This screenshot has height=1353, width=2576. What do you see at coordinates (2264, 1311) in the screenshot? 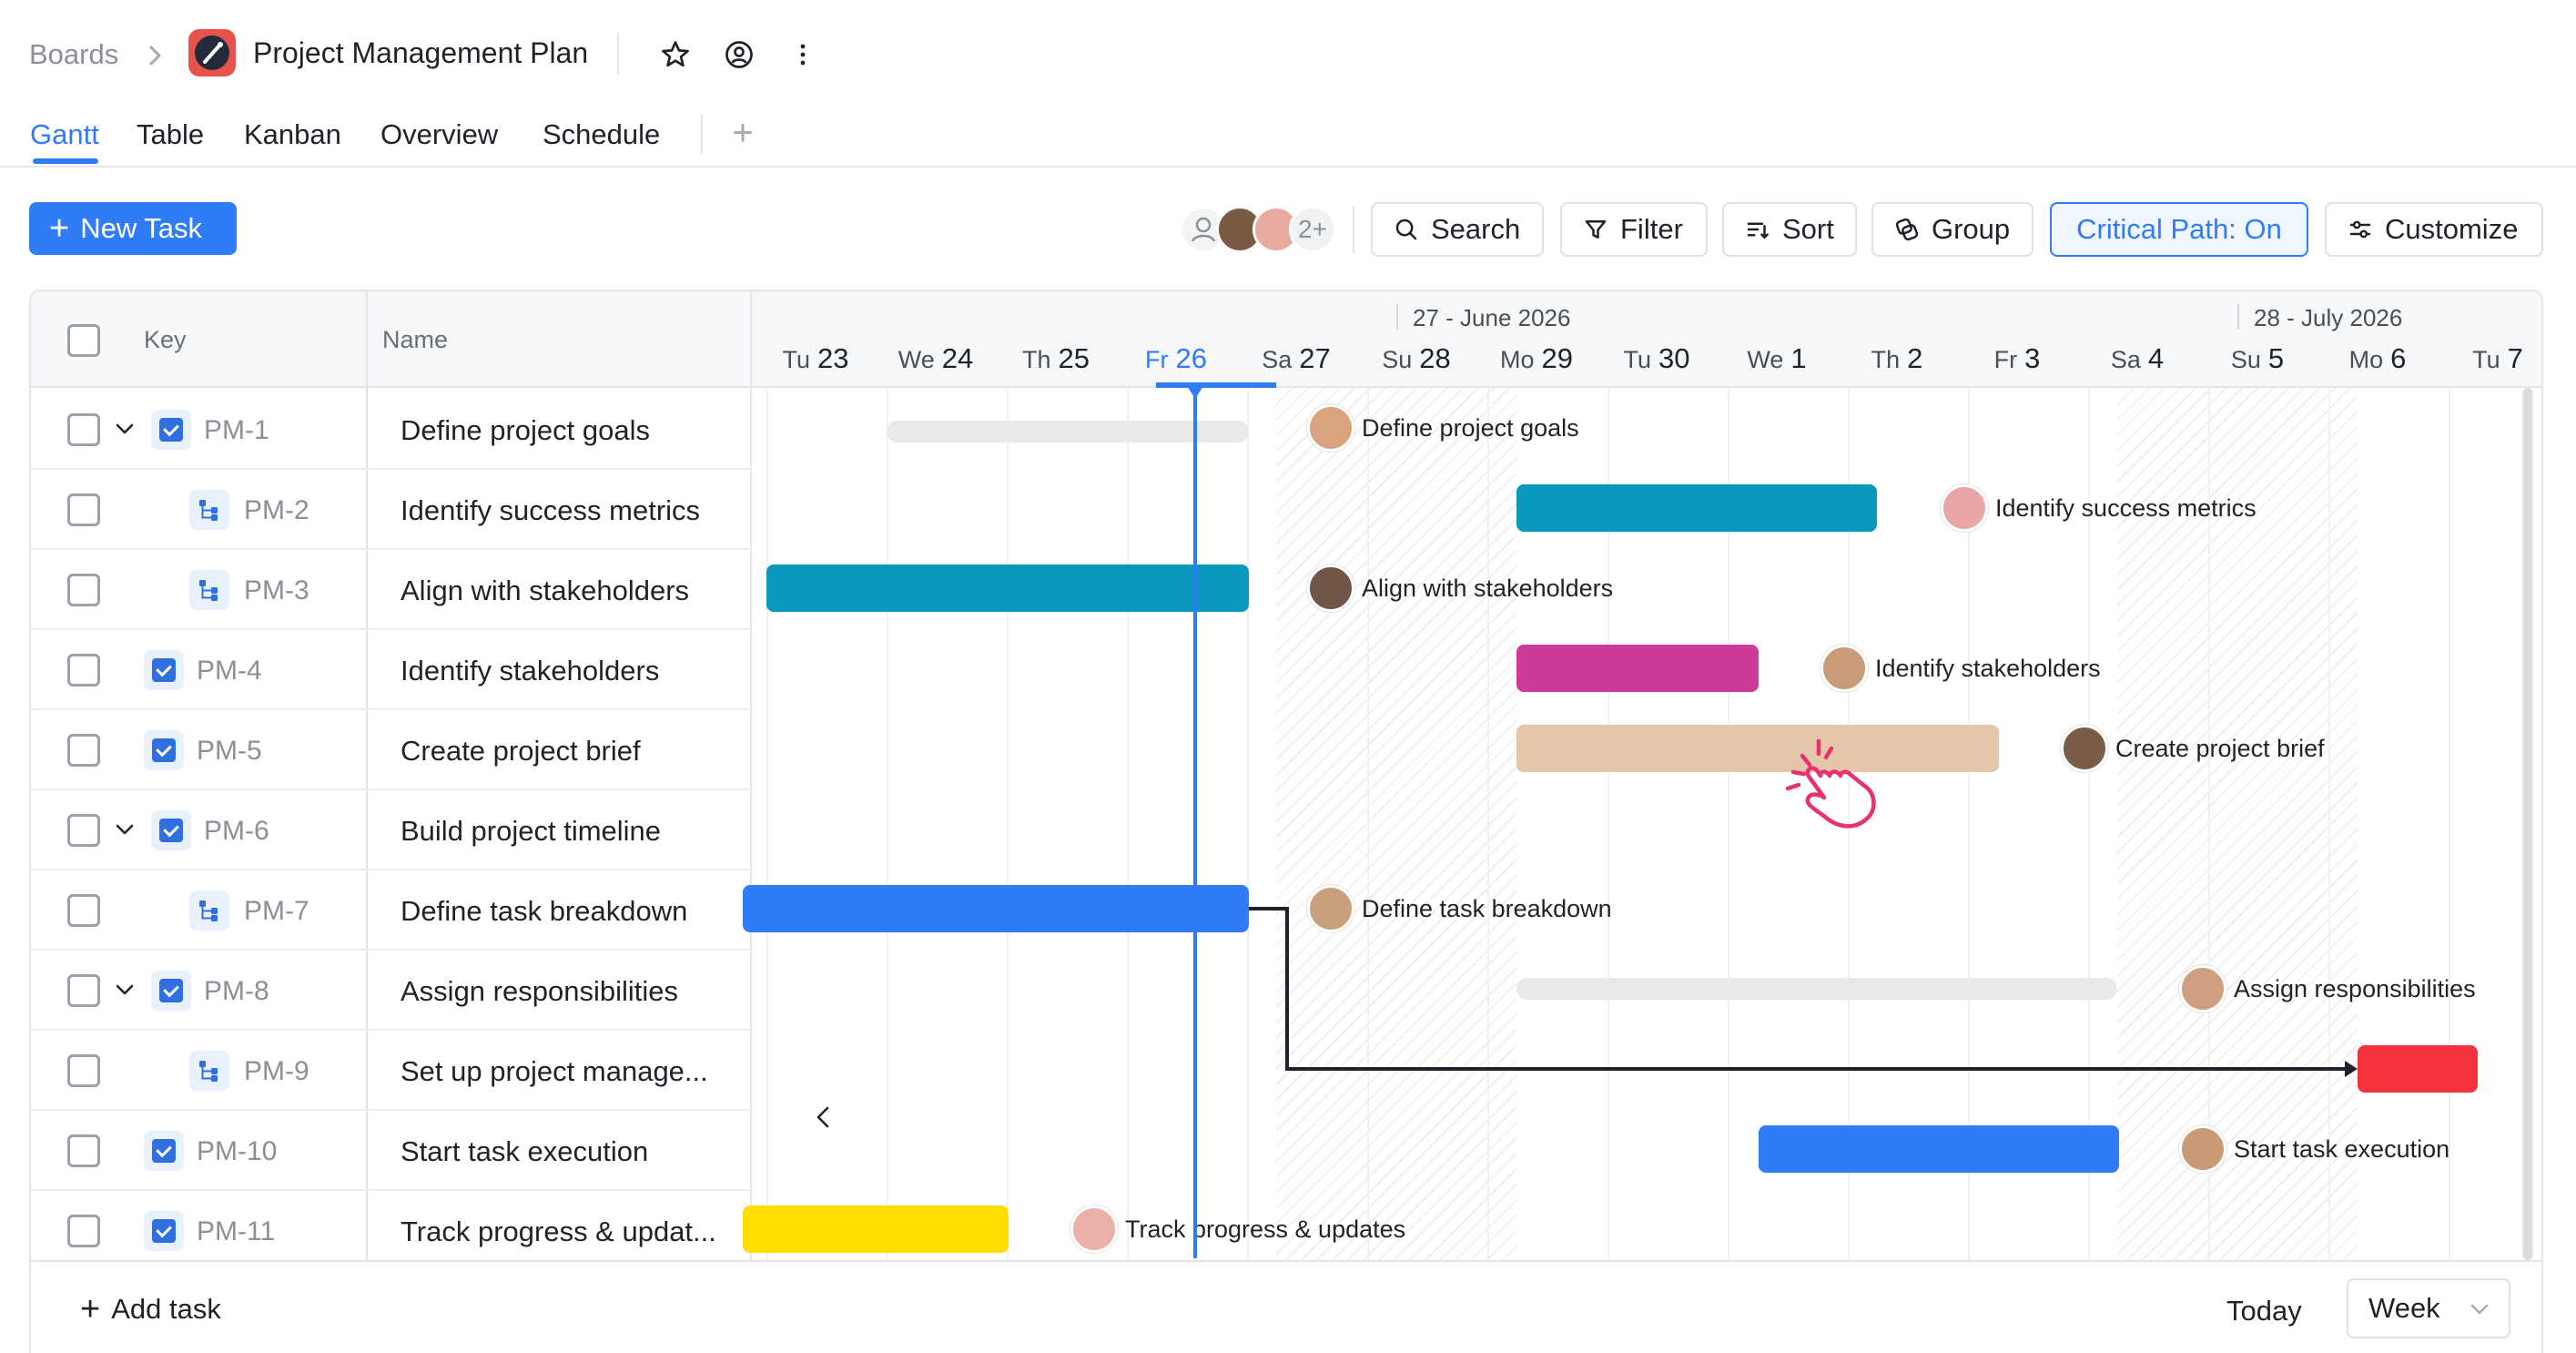
I see `today-button: Today` at bounding box center [2264, 1311].